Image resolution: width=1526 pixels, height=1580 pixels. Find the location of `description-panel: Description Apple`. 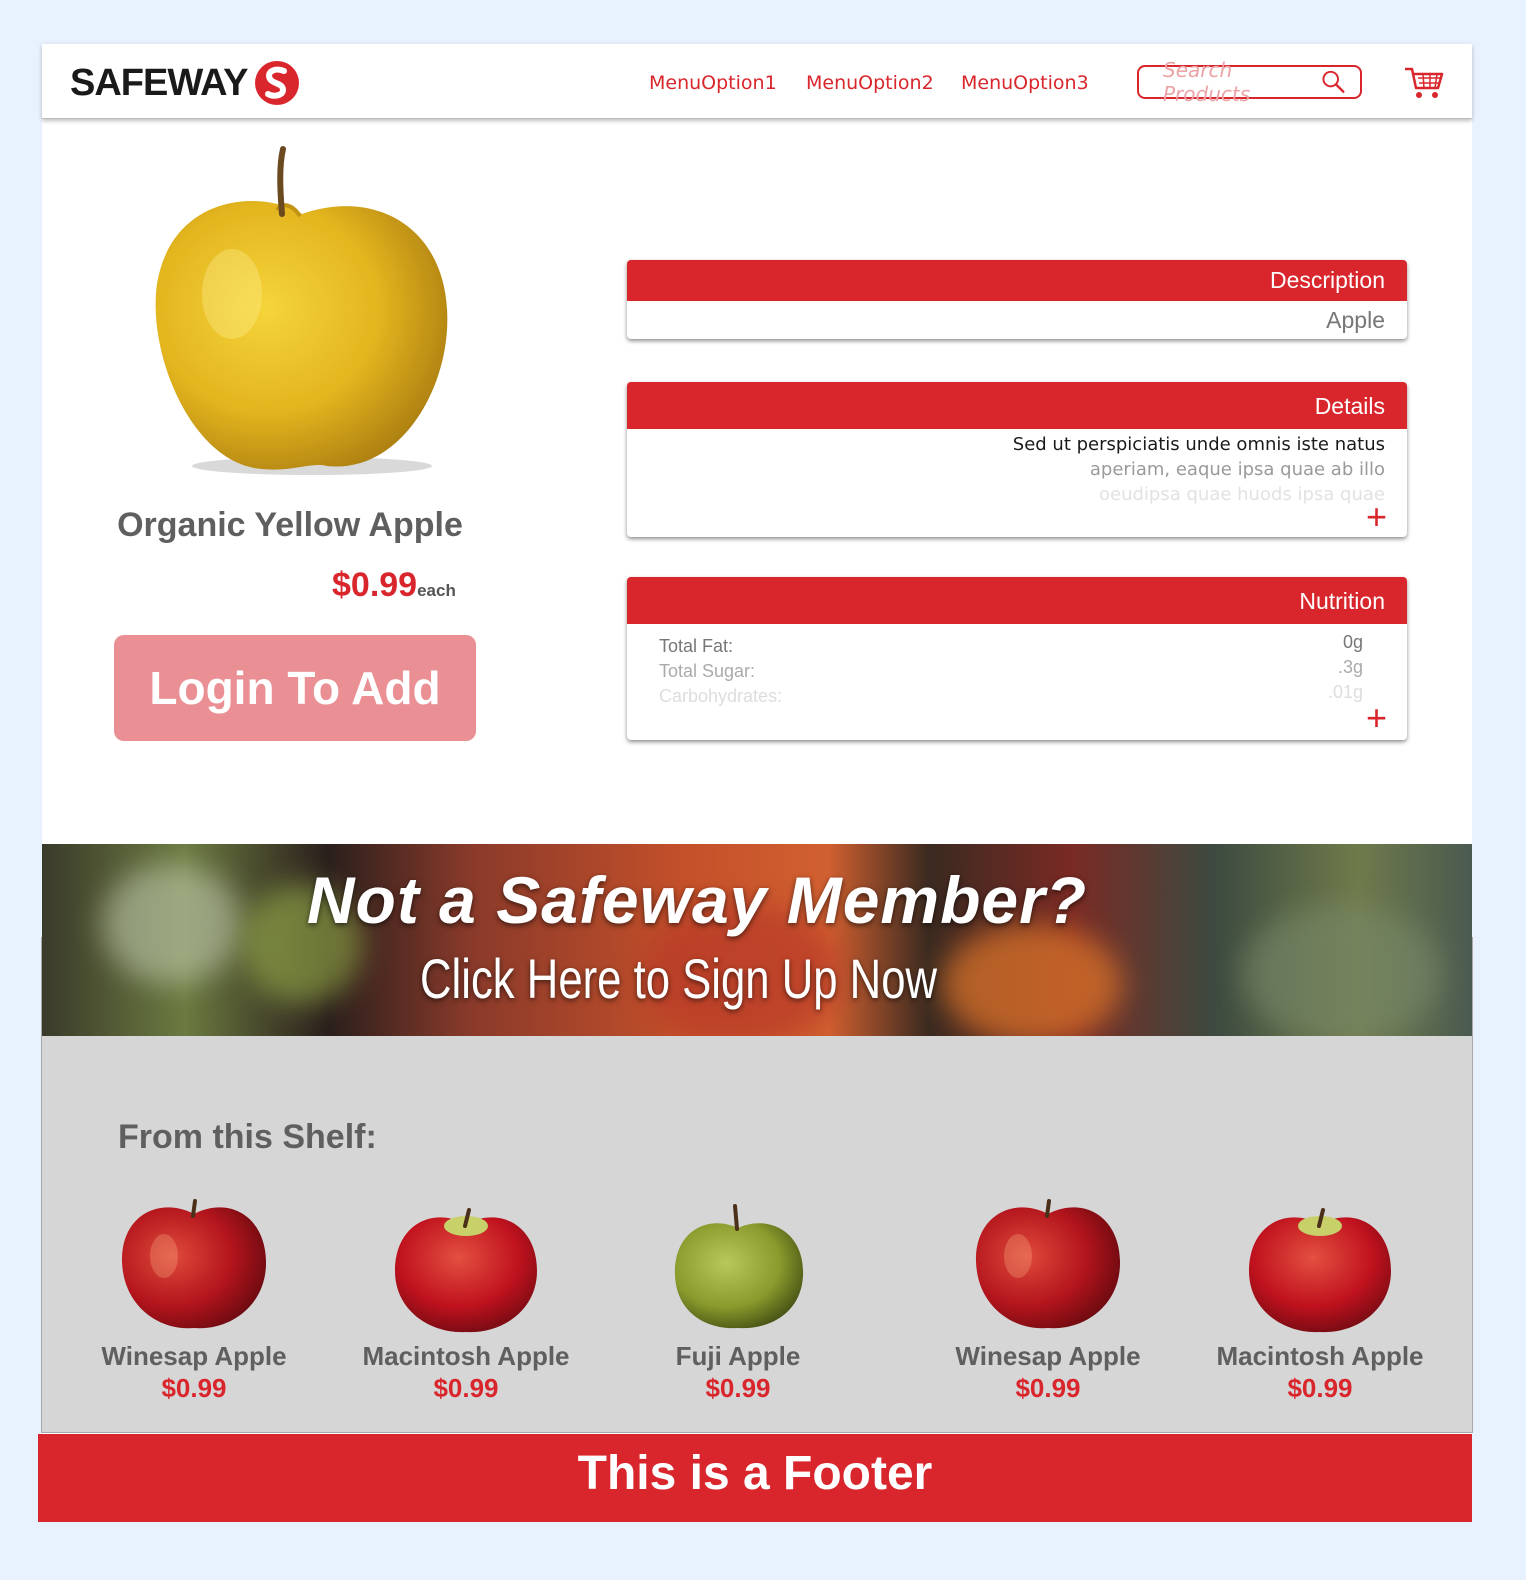

description-panel: Description Apple is located at coordinates (1017, 299).